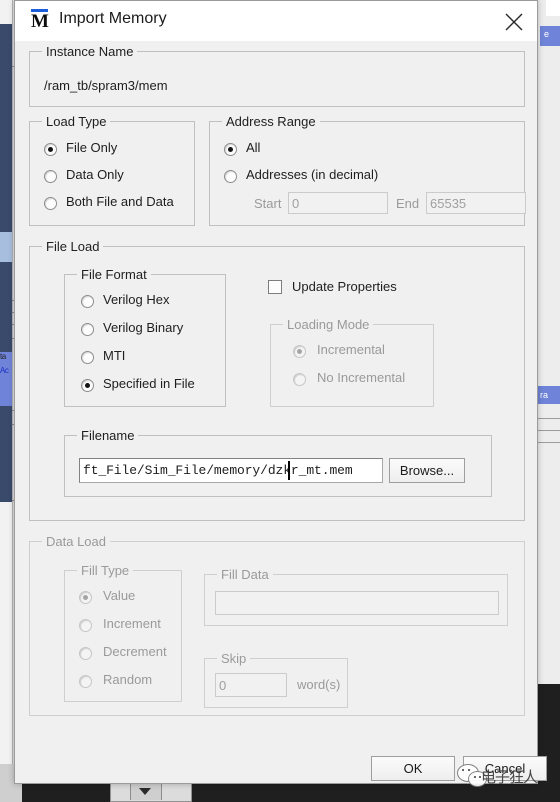 Image resolution: width=560 pixels, height=802 pixels. Describe the element at coordinates (230, 149) in the screenshot. I see `radio-all` at that location.